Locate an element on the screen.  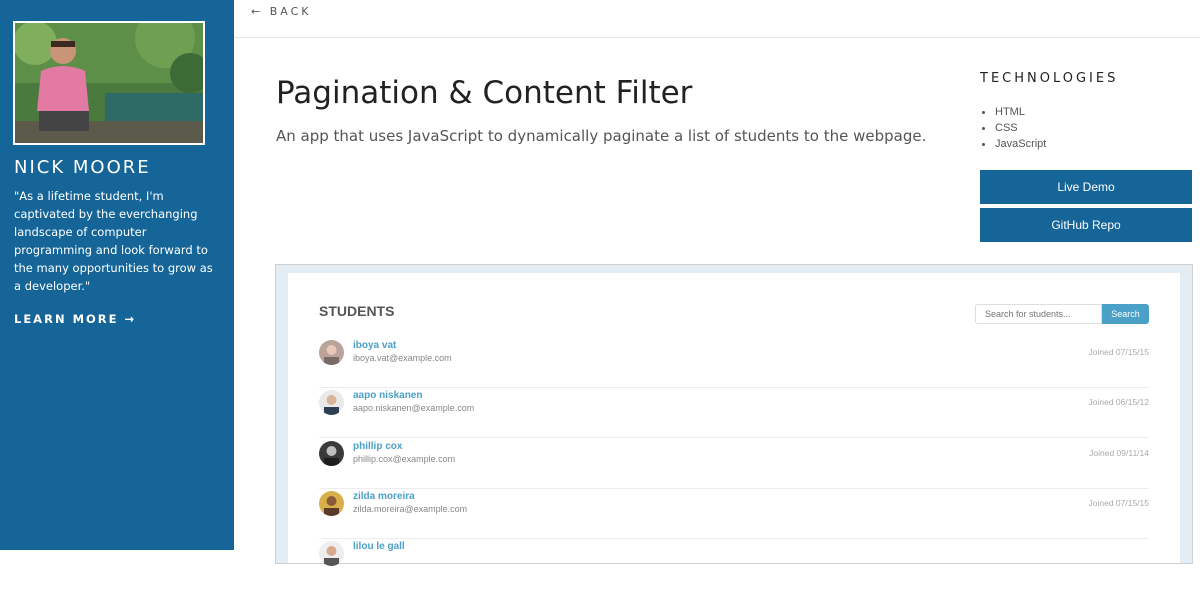
student-email: zilda.moreira@example.com is located at coordinates (410, 509).